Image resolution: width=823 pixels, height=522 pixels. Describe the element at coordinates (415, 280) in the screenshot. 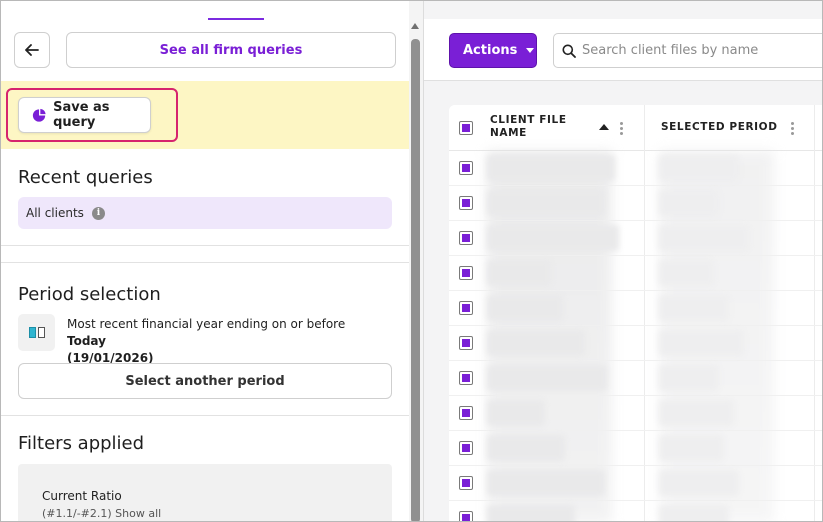

I see `scrollbar-thumb` at that location.